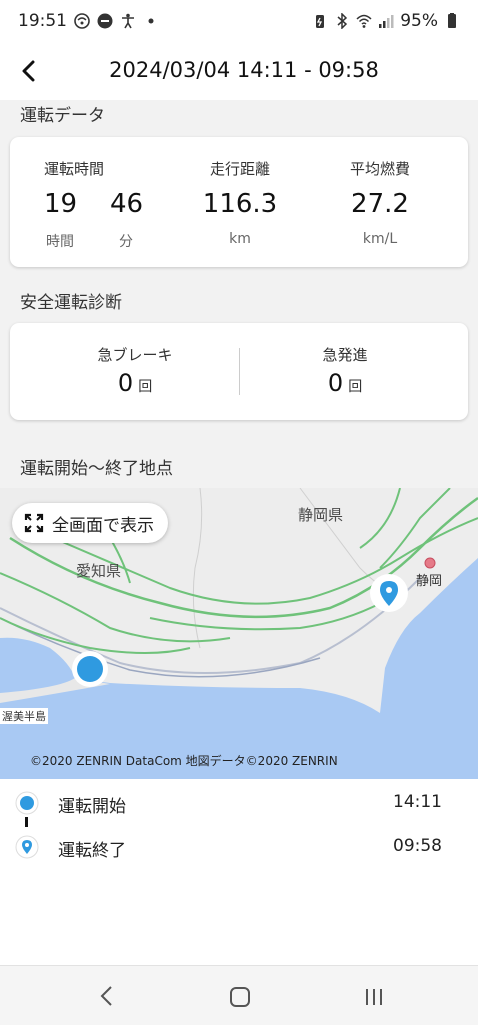 The width and height of the screenshot is (478, 1025). Describe the element at coordinates (335, 383) in the screenshot. I see `sudden-start-count: 0` at that location.